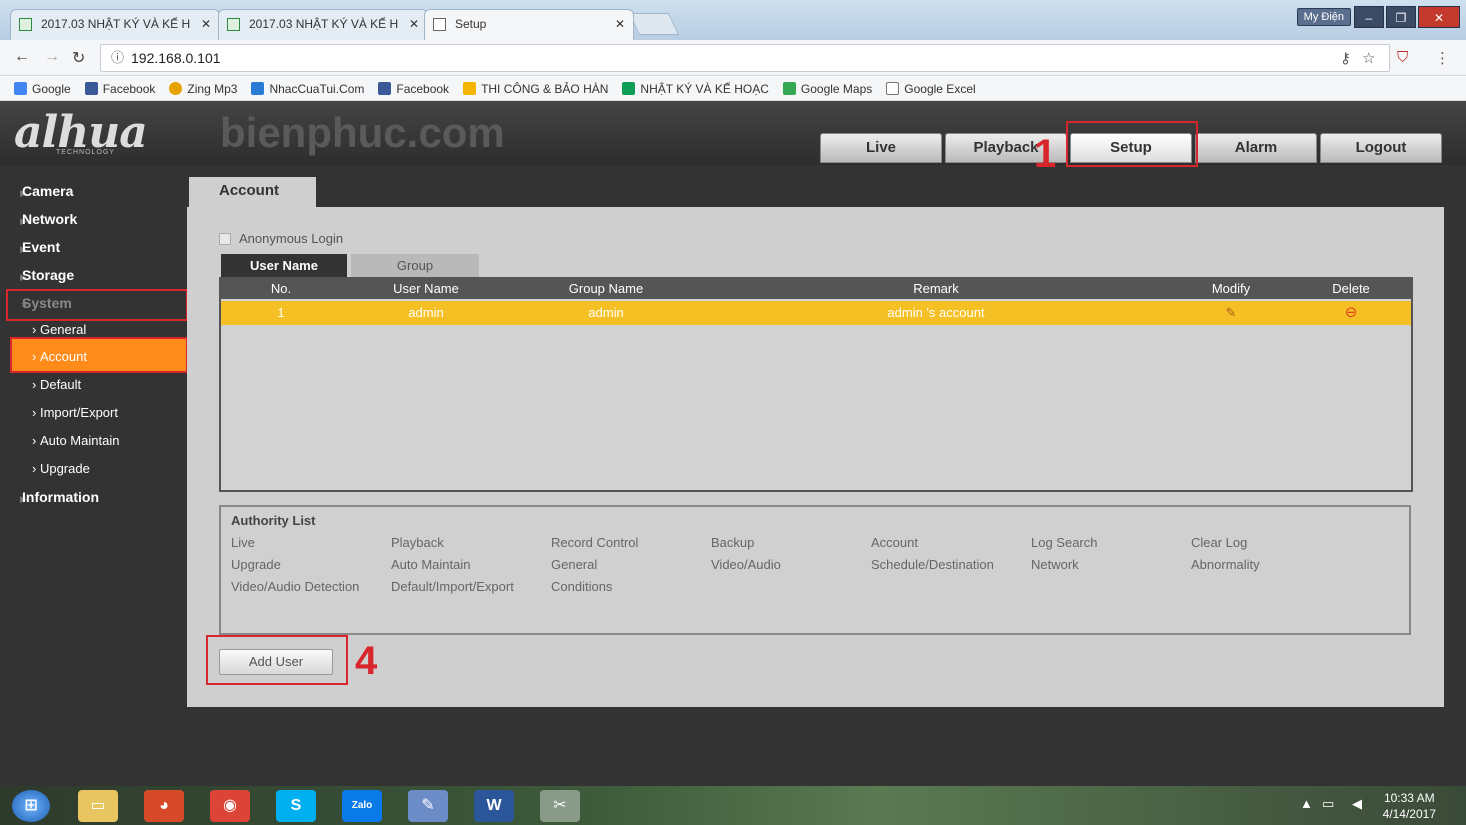 The image size is (1466, 825). What do you see at coordinates (1055, 564) in the screenshot?
I see `authority-item: Network` at bounding box center [1055, 564].